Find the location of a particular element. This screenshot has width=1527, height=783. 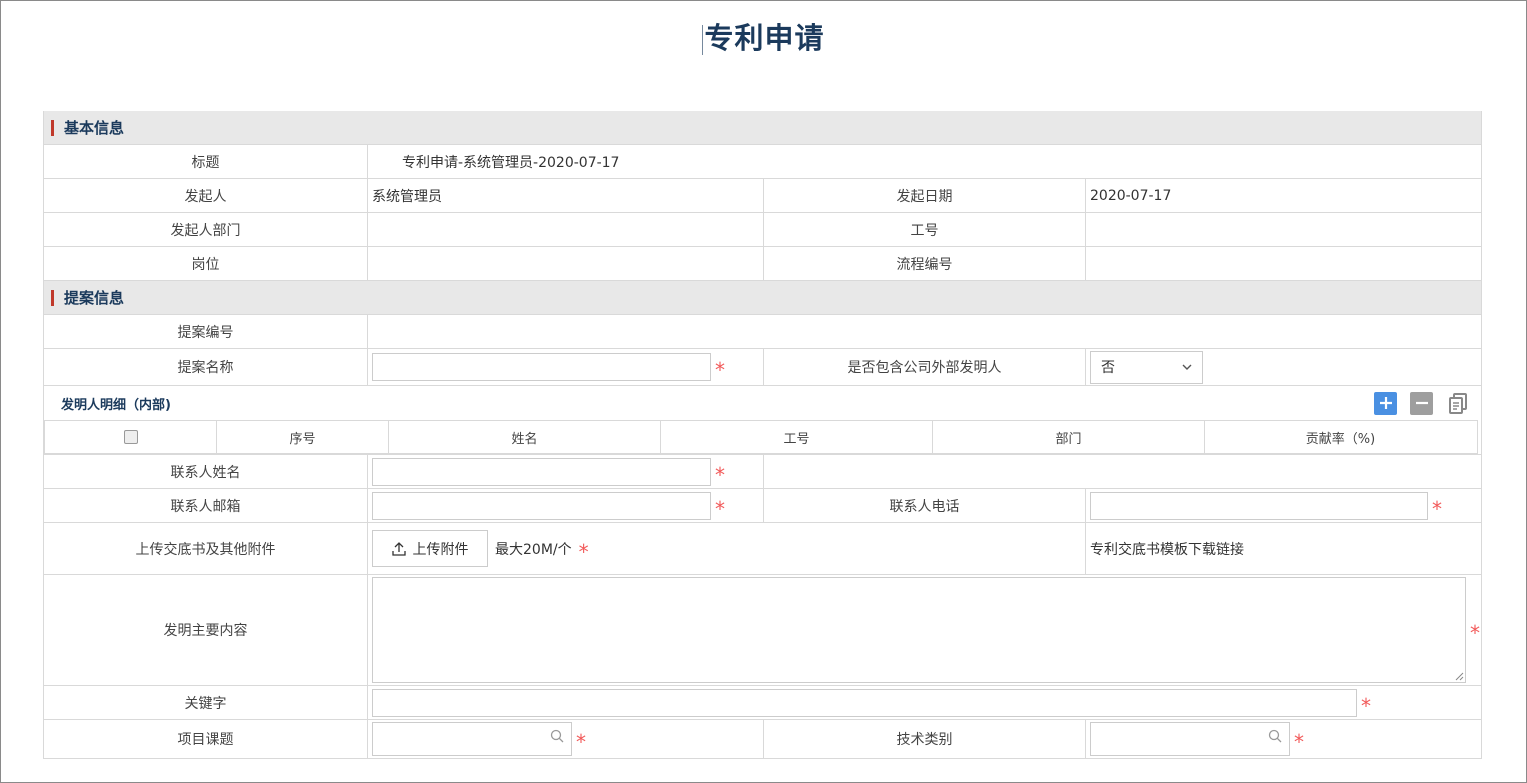

position-label: 岗位 is located at coordinates (206, 263).